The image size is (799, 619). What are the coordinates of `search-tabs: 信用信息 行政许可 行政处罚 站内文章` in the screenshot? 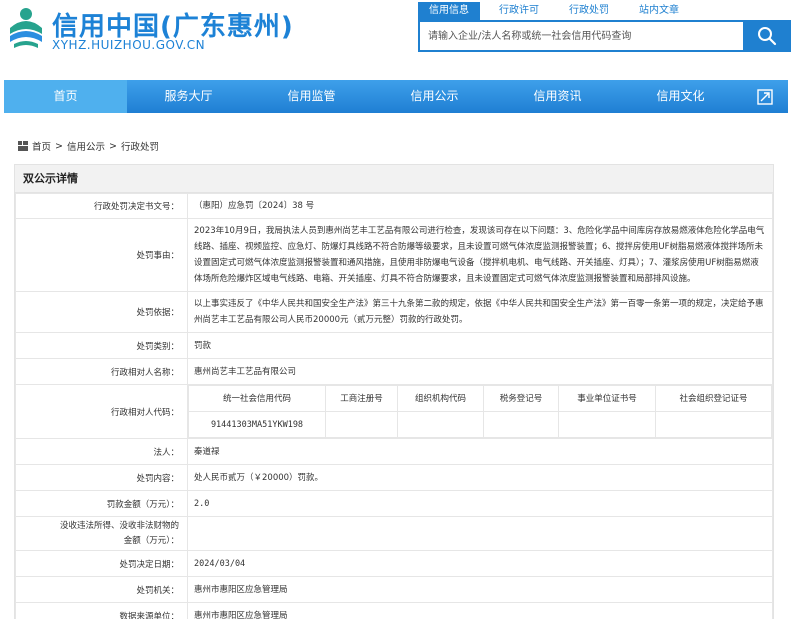 It's located at (558, 11).